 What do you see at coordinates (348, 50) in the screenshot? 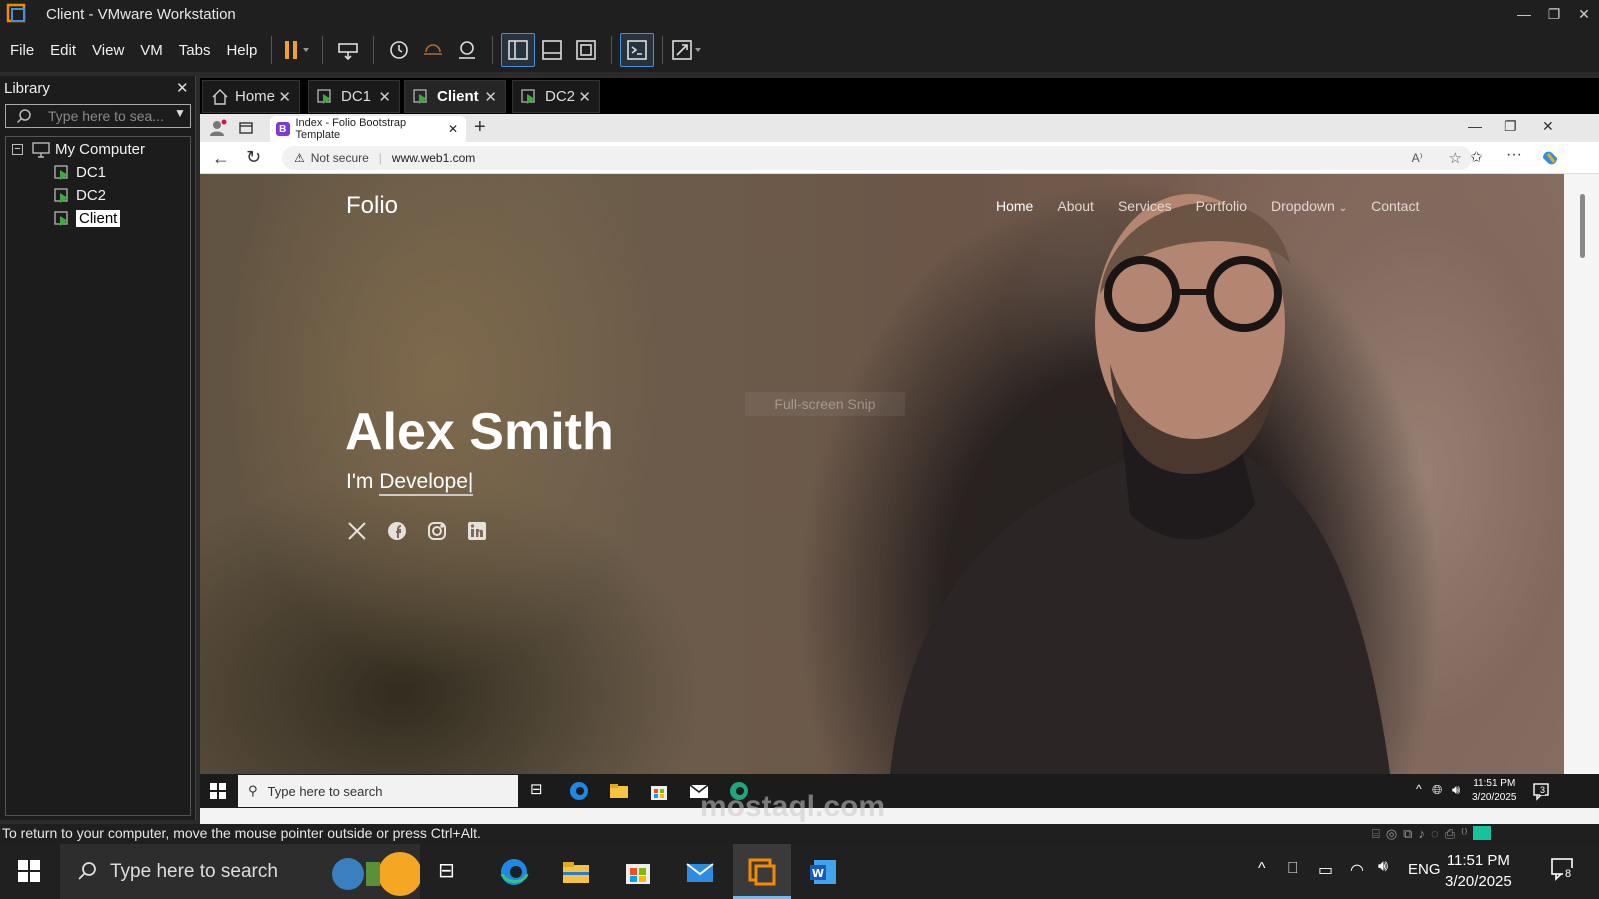
I see `send-ctrl-alt-del-button` at bounding box center [348, 50].